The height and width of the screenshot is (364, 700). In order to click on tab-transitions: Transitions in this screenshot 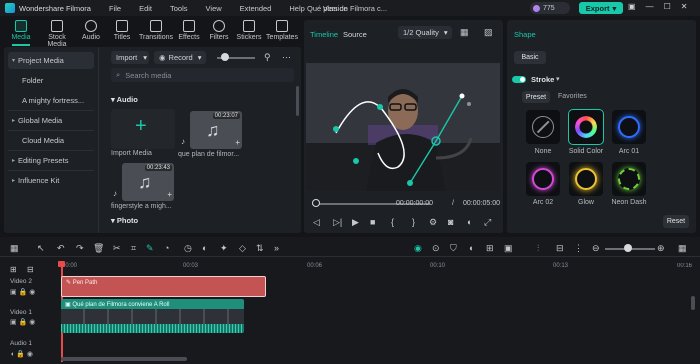, I will do `click(156, 30)`.